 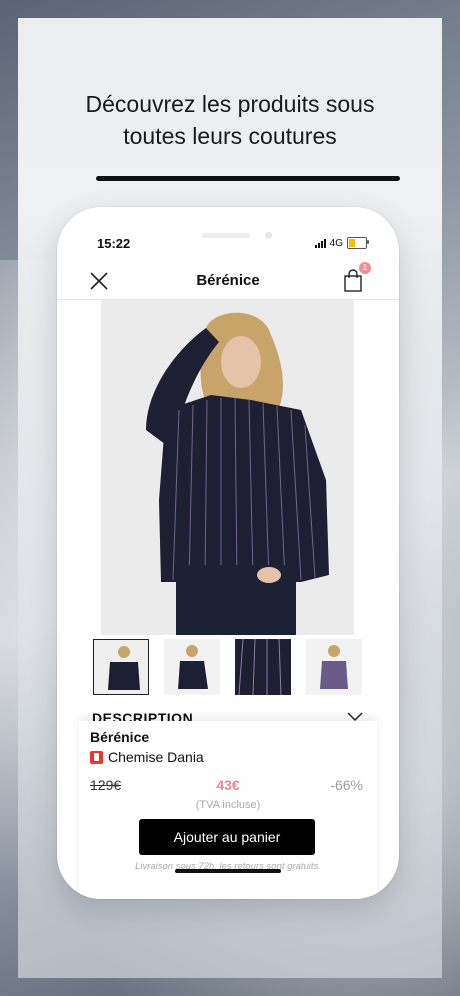 I want to click on product-name: Chemise Dania, so click(x=156, y=757).